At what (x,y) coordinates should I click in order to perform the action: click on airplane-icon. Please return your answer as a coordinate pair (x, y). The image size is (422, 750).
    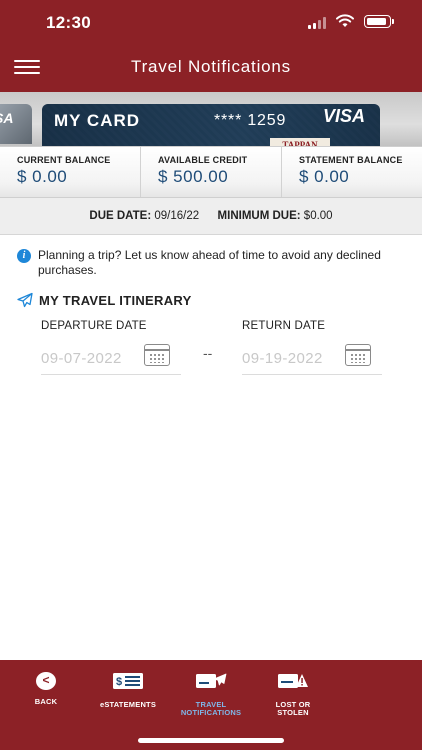
    Looking at the image, I should click on (25, 300).